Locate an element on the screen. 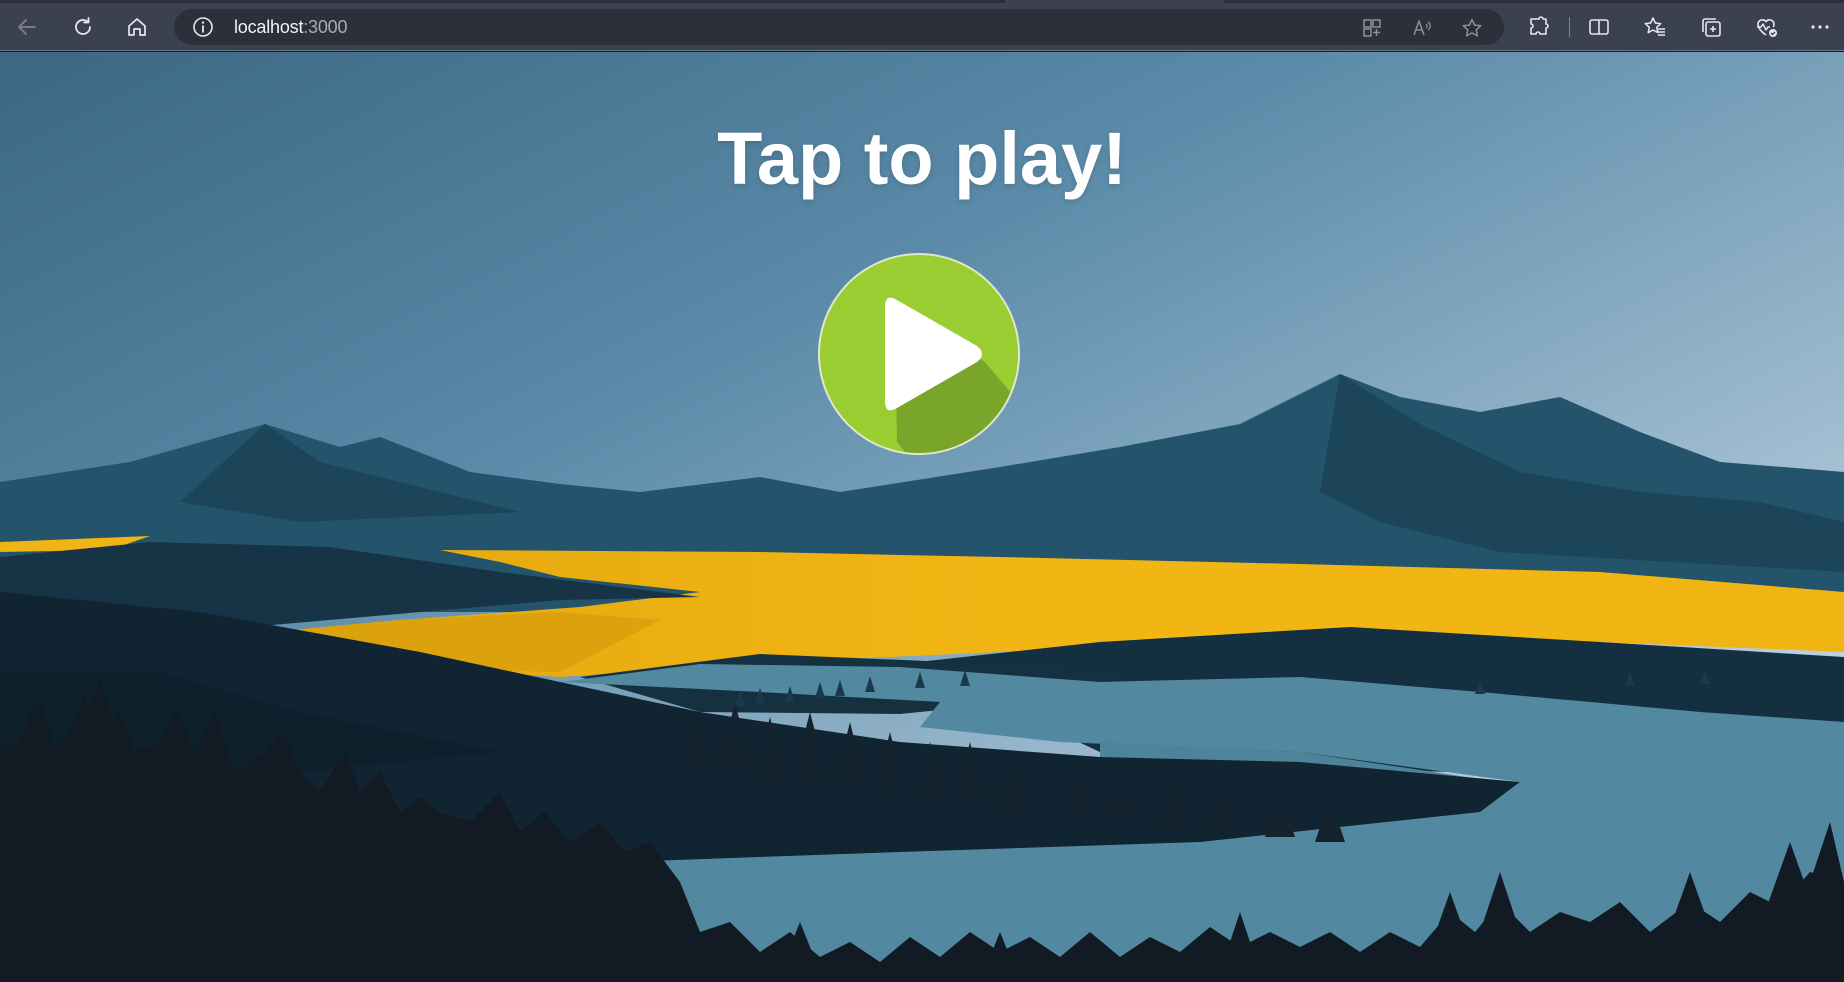 This screenshot has width=1844, height=982. apps-icon is located at coordinates (1372, 28).